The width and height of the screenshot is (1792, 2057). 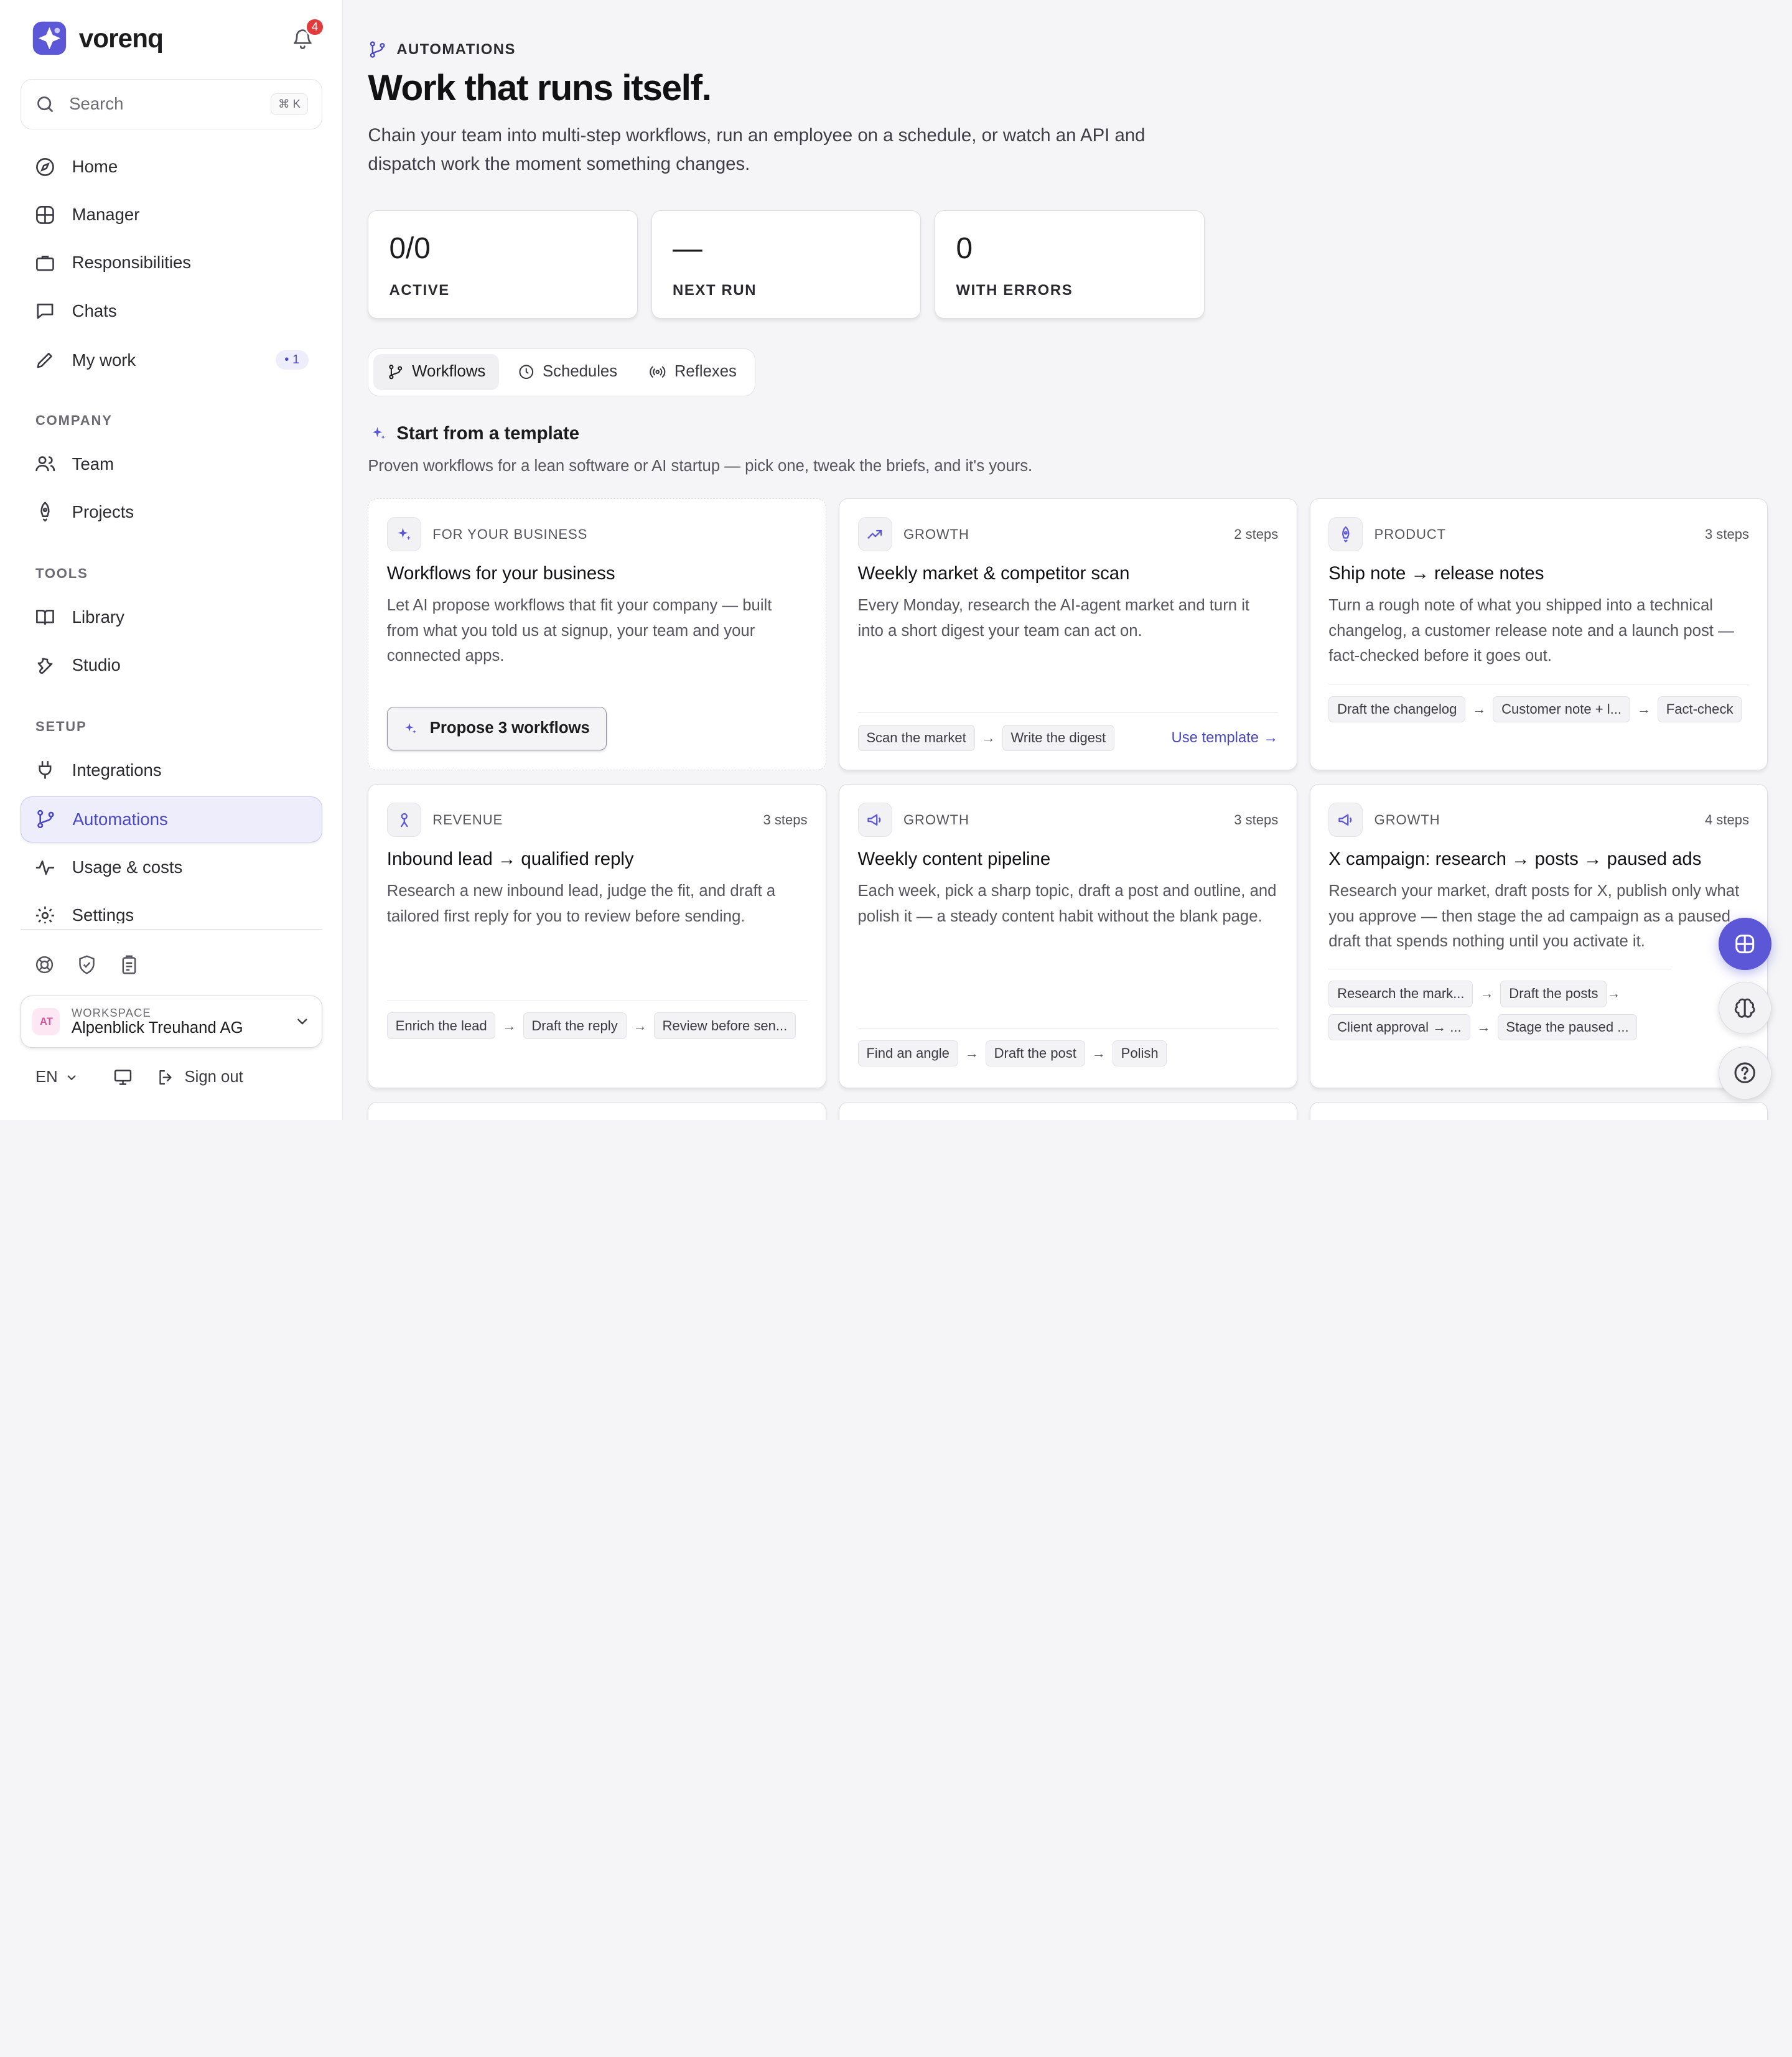 I want to click on language-selector: EN, so click(x=56, y=1077).